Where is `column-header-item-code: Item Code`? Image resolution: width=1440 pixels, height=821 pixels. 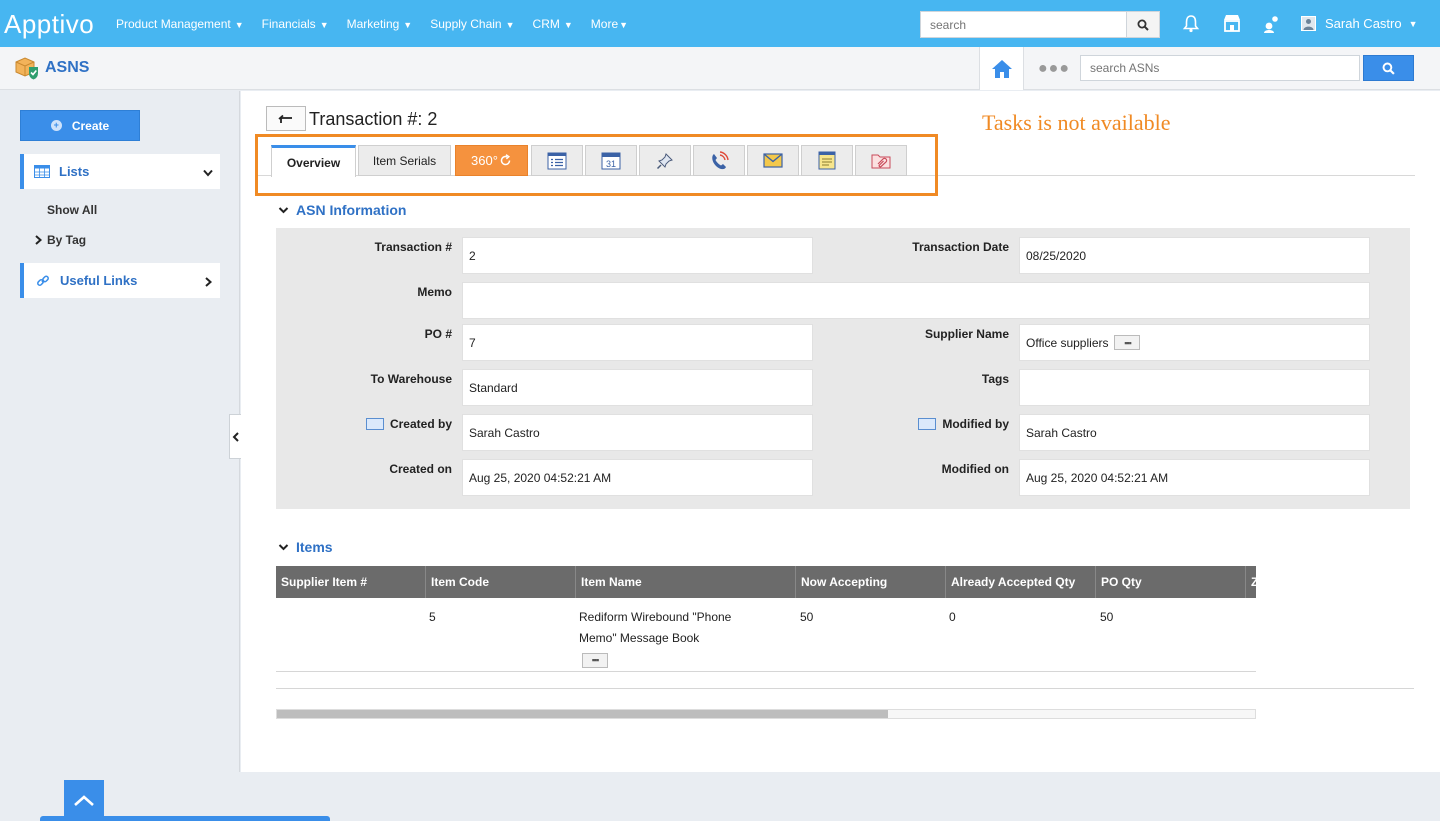 column-header-item-code: Item Code is located at coordinates (501, 582).